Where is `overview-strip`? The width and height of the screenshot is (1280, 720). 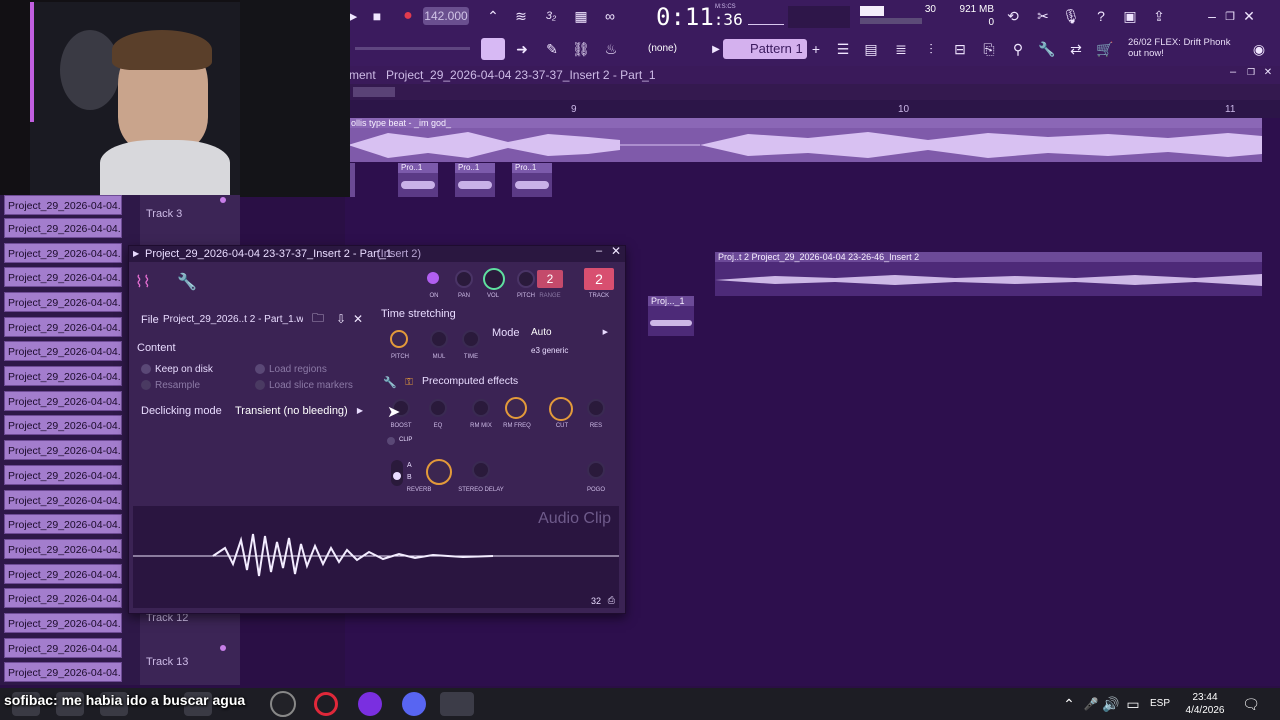 overview-strip is located at coordinates (812, 92).